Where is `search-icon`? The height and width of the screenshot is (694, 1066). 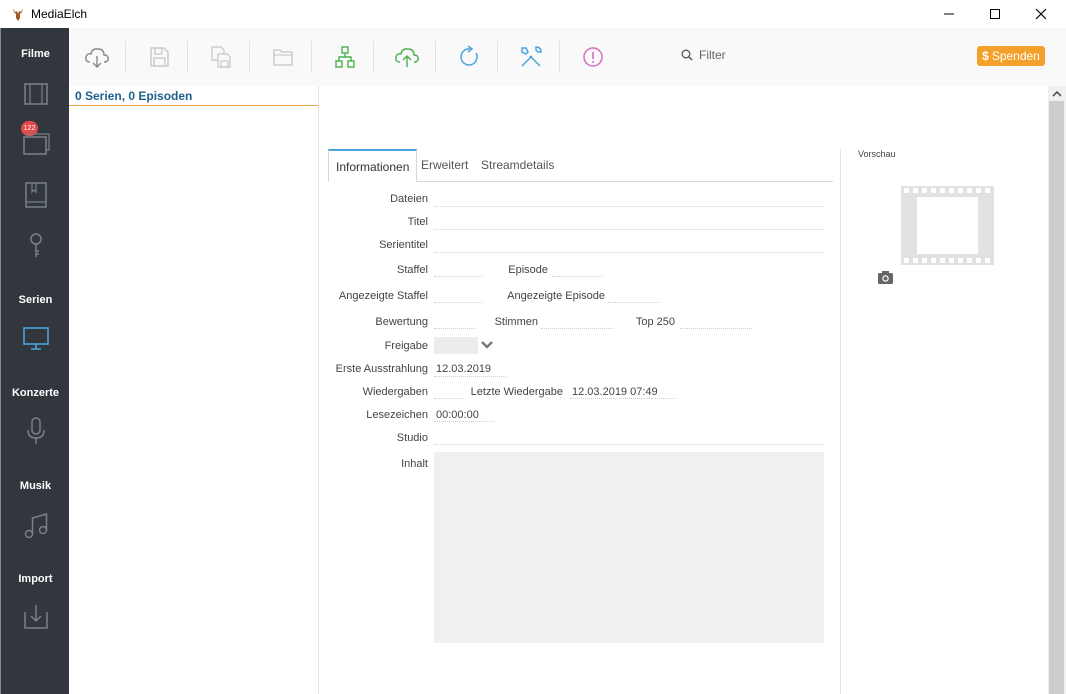
search-icon is located at coordinates (687, 55).